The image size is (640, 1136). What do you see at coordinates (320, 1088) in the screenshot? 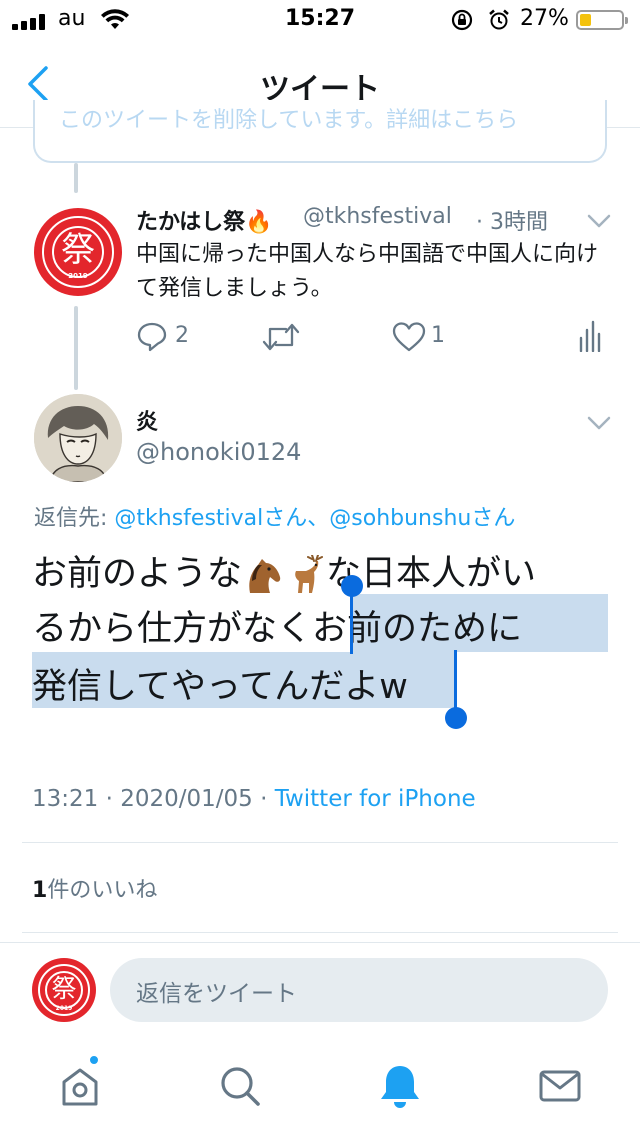
I see `tab-bar` at bounding box center [320, 1088].